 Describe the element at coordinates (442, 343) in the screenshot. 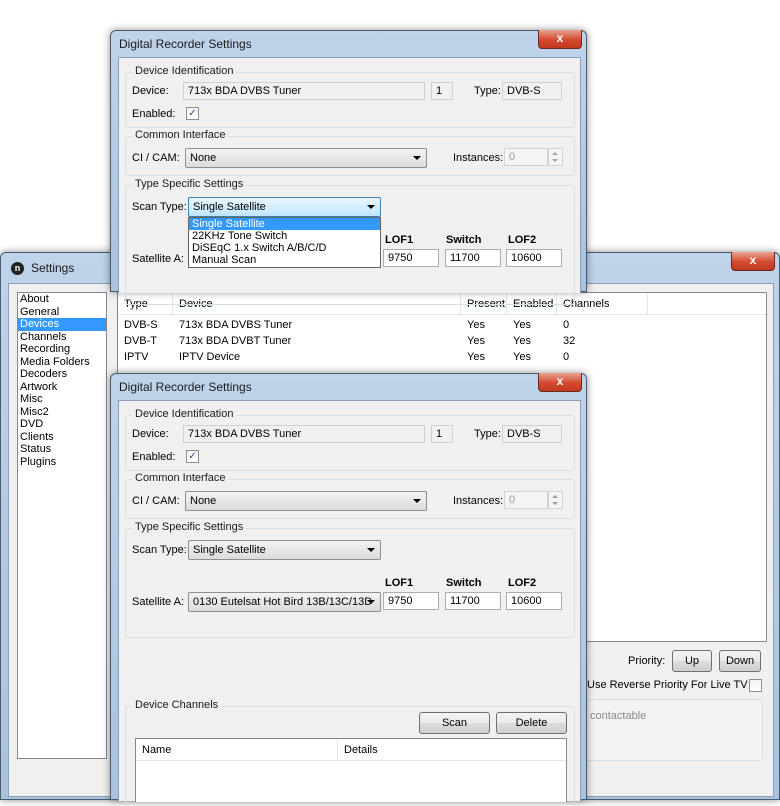

I see `table-row: DVB-T 713x BDA DVBT Tuner Yes Yes 32` at that location.